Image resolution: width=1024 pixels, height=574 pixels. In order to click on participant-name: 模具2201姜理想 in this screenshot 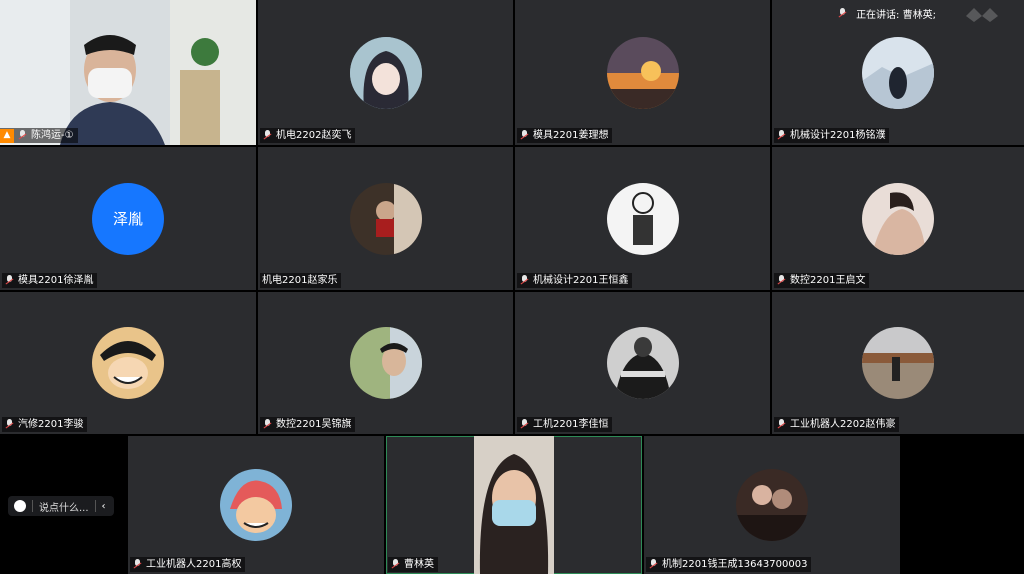, I will do `click(571, 135)`.